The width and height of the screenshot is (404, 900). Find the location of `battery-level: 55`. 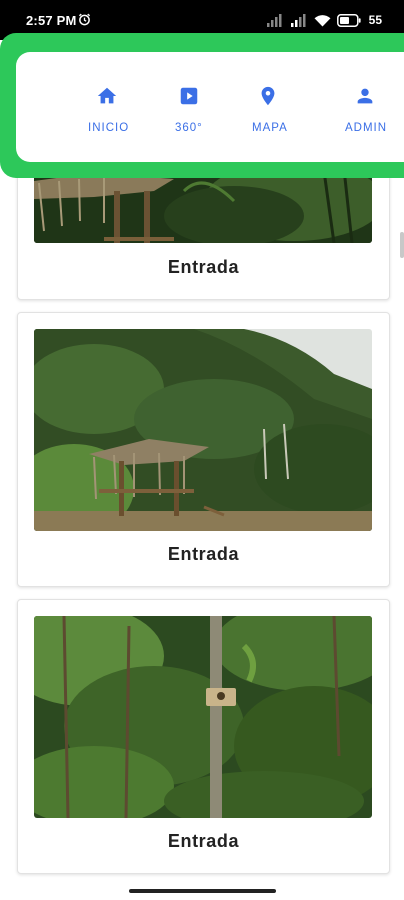

battery-level: 55 is located at coordinates (375, 20).